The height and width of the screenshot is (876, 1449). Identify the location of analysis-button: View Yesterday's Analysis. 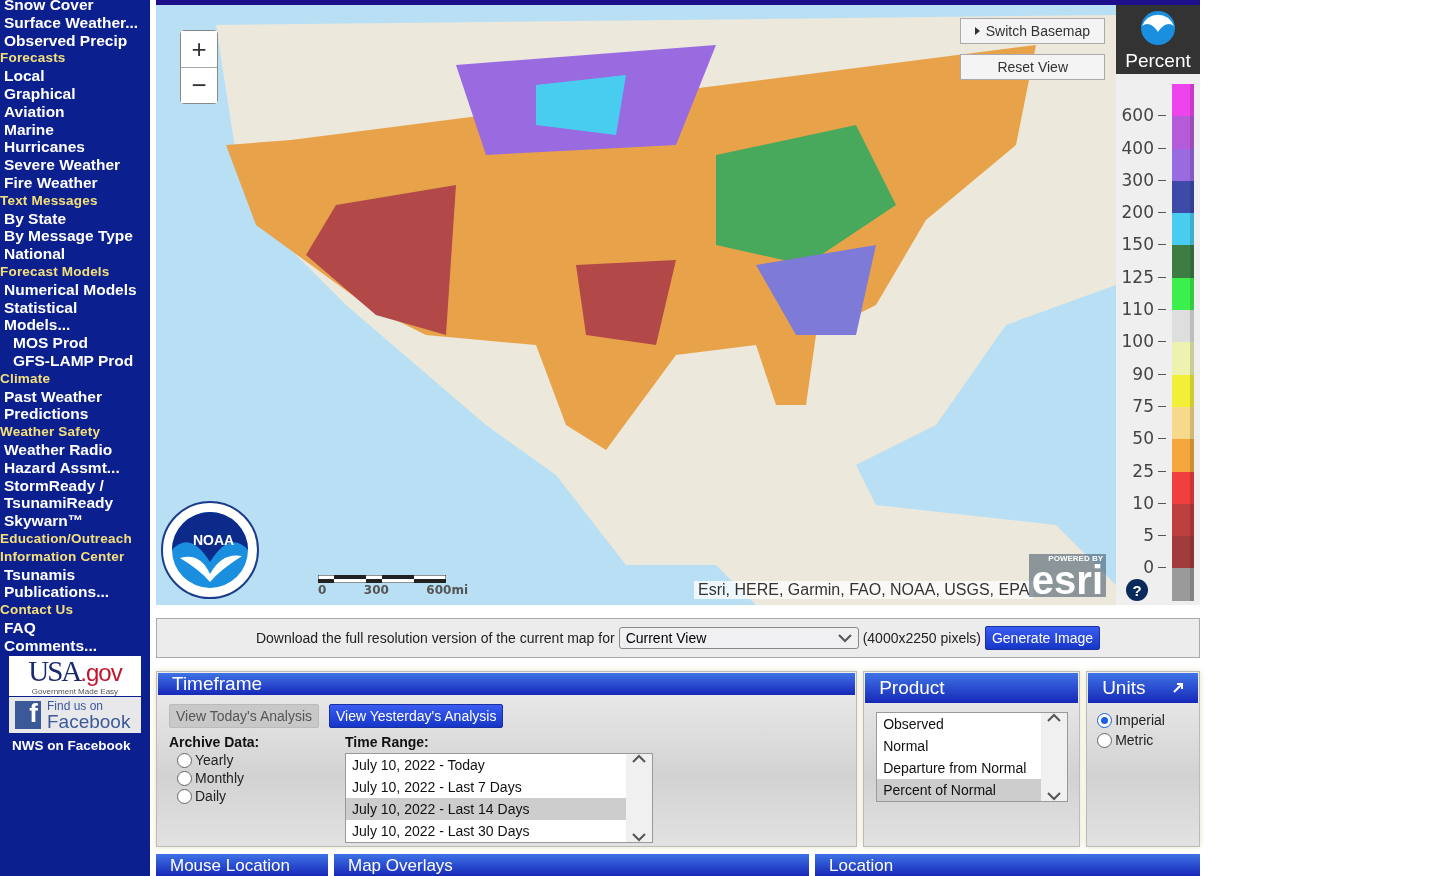
(416, 716).